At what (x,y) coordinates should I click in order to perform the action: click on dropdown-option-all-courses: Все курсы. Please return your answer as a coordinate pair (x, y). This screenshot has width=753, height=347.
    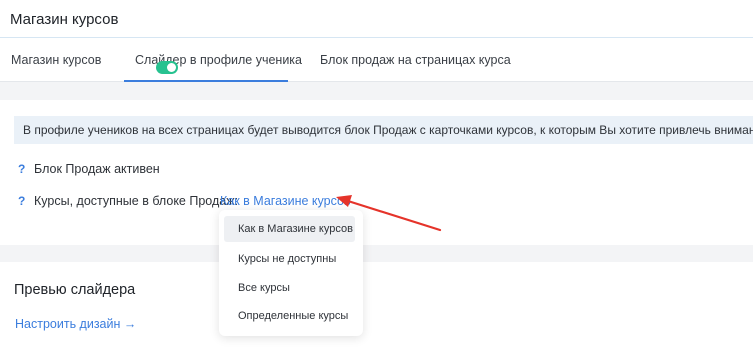
    Looking at the image, I should click on (289, 288).